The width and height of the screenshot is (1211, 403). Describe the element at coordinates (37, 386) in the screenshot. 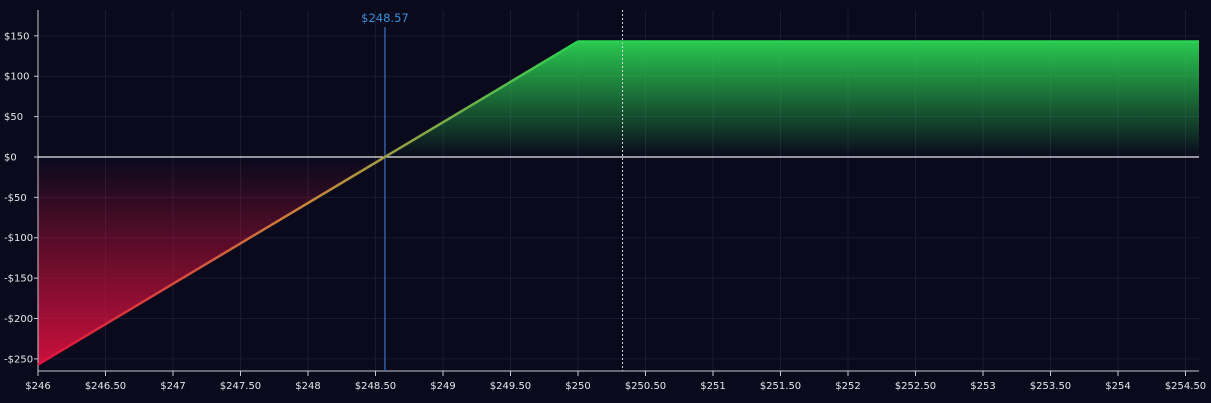

I see `x-tick-label: $246` at that location.